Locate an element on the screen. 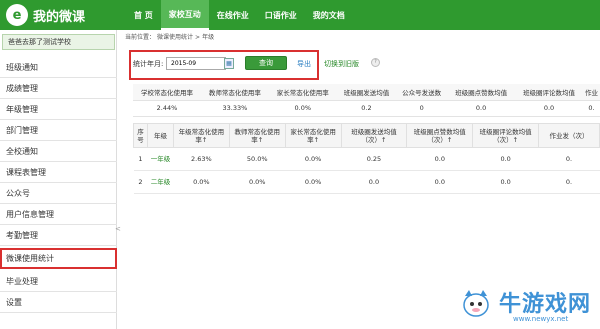  nav-home: 首 页 is located at coordinates (143, 15).